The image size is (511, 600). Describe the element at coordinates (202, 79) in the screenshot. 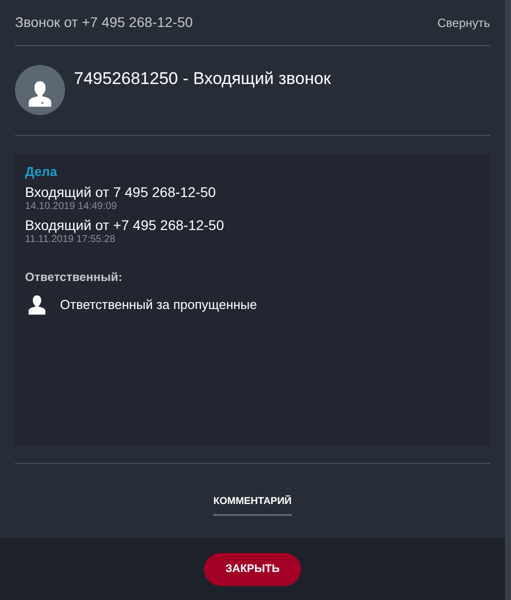

I see `contact-title: 74952681250 - Входящий звонок` at that location.